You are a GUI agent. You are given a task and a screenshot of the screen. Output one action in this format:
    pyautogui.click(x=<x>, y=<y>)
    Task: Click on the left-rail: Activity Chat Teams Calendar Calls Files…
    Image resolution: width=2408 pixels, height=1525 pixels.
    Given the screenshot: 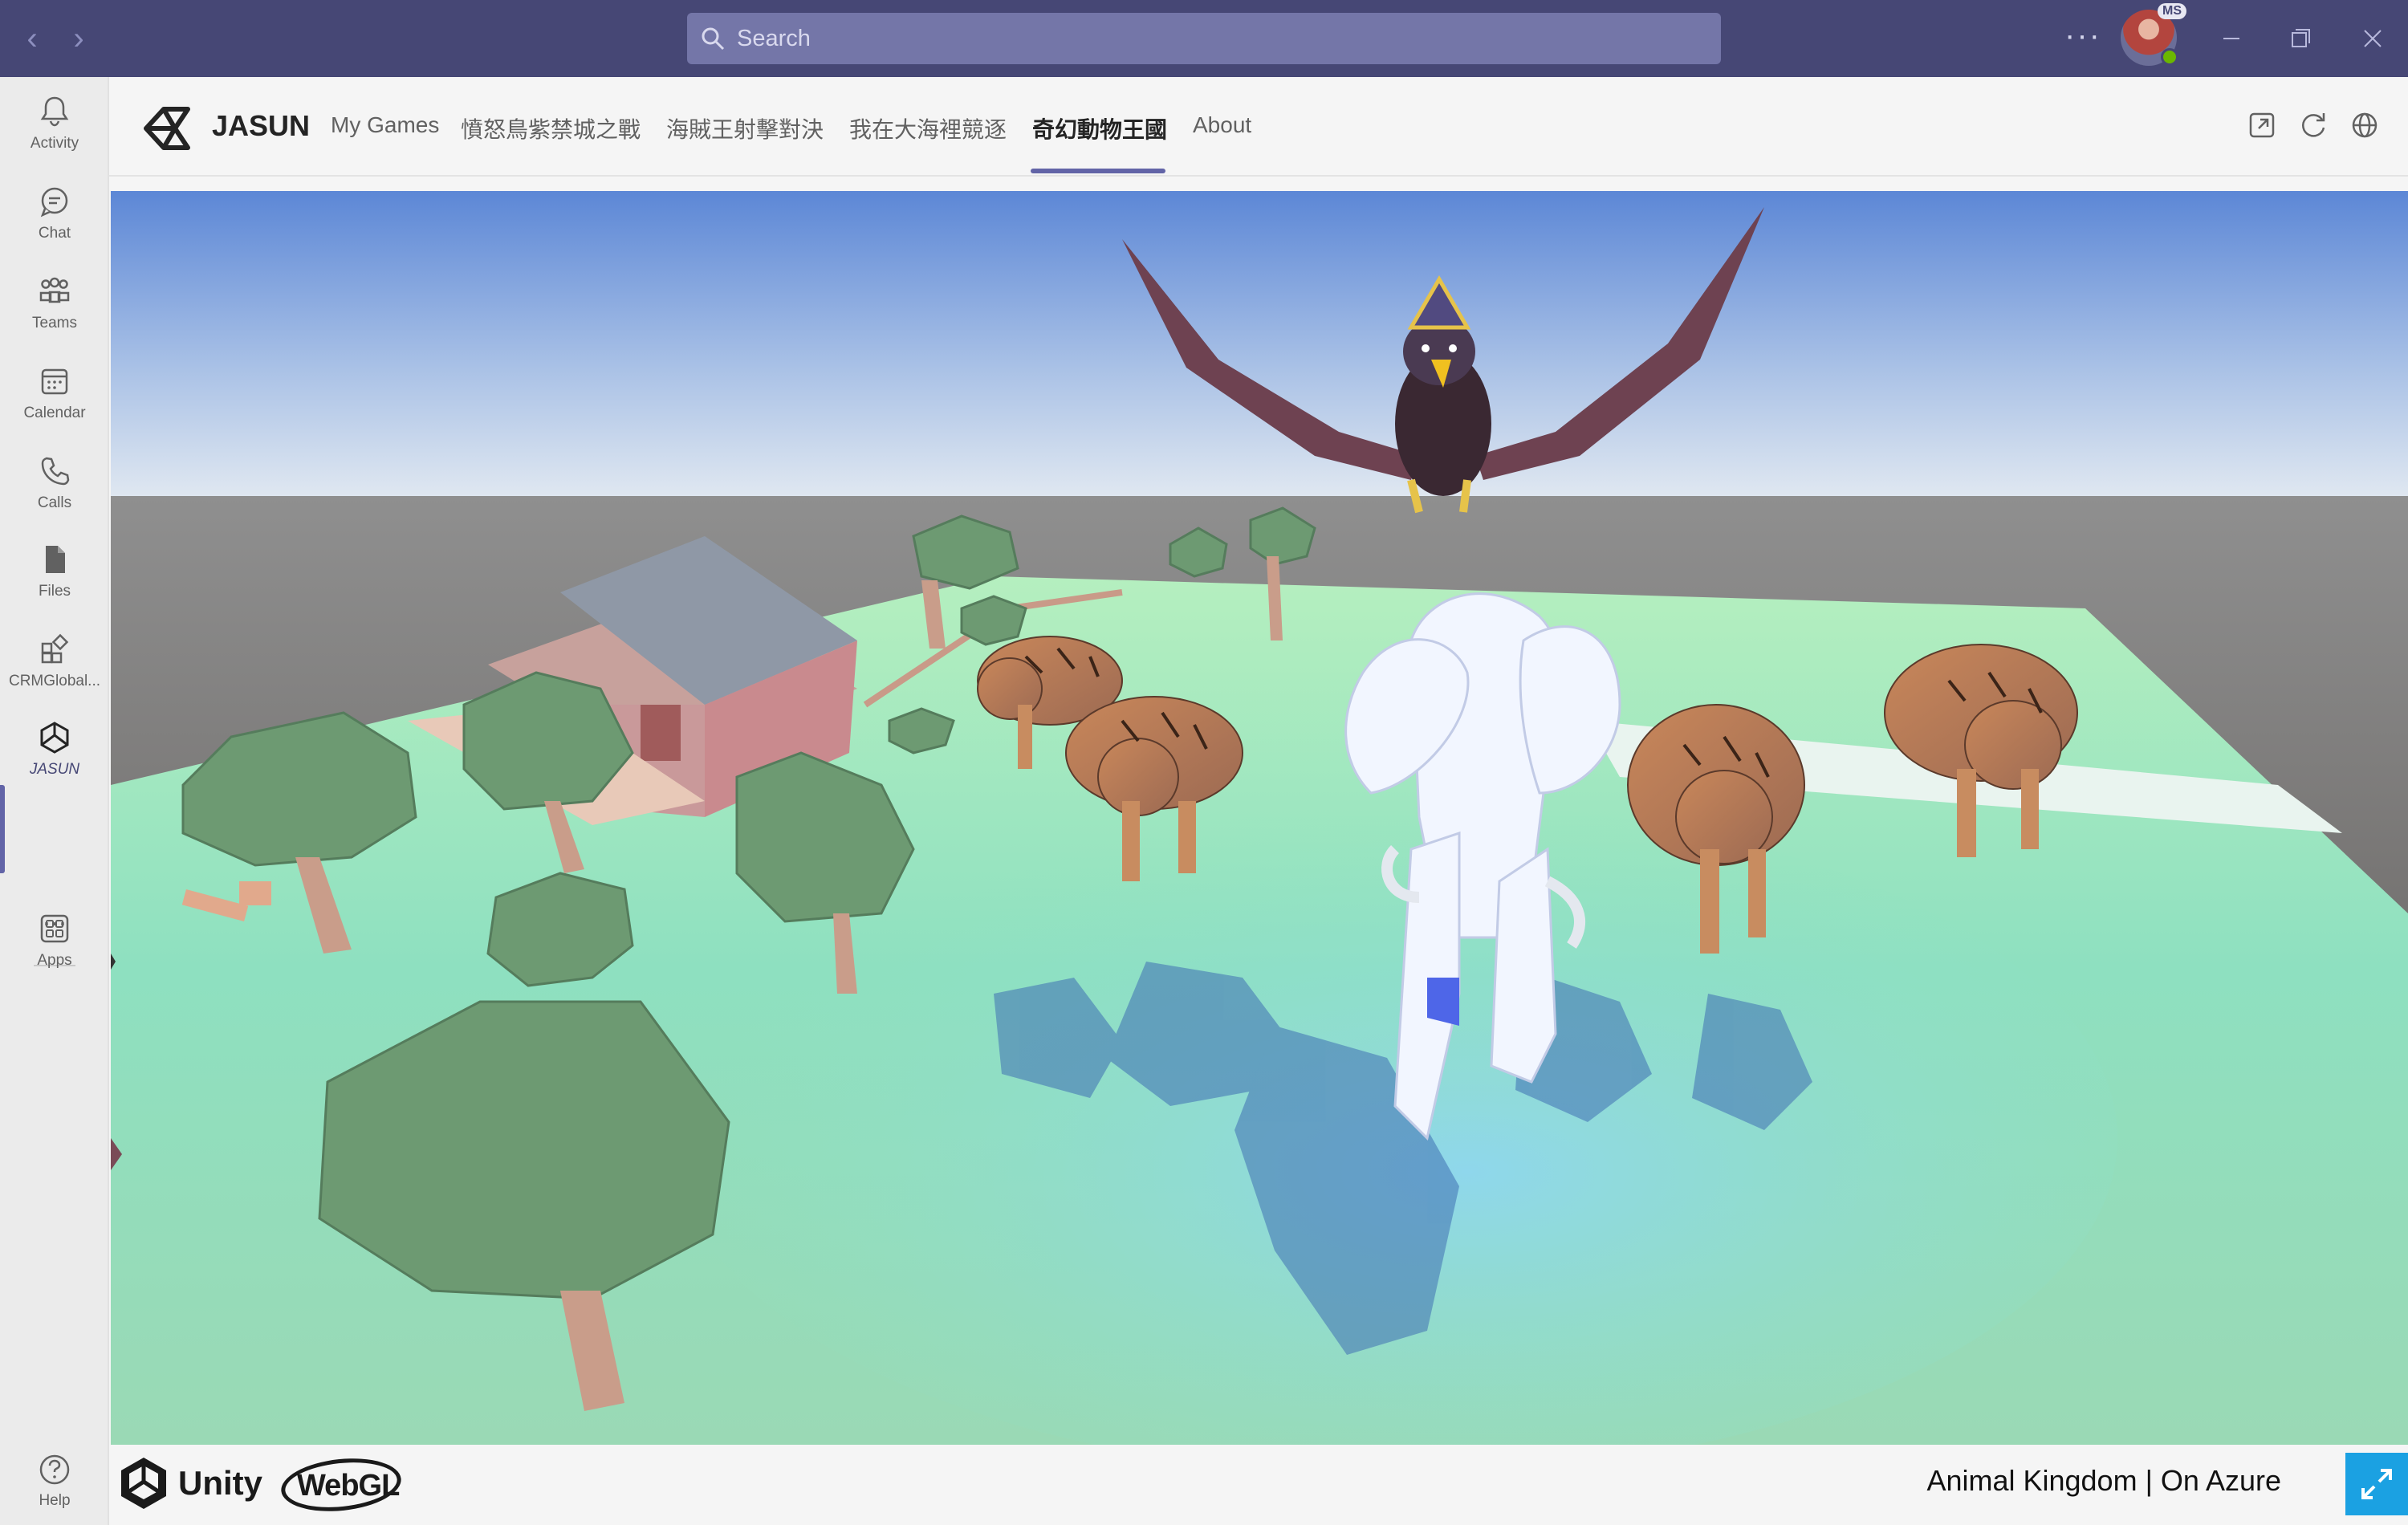 What is the action you would take?
    pyautogui.click(x=55, y=801)
    